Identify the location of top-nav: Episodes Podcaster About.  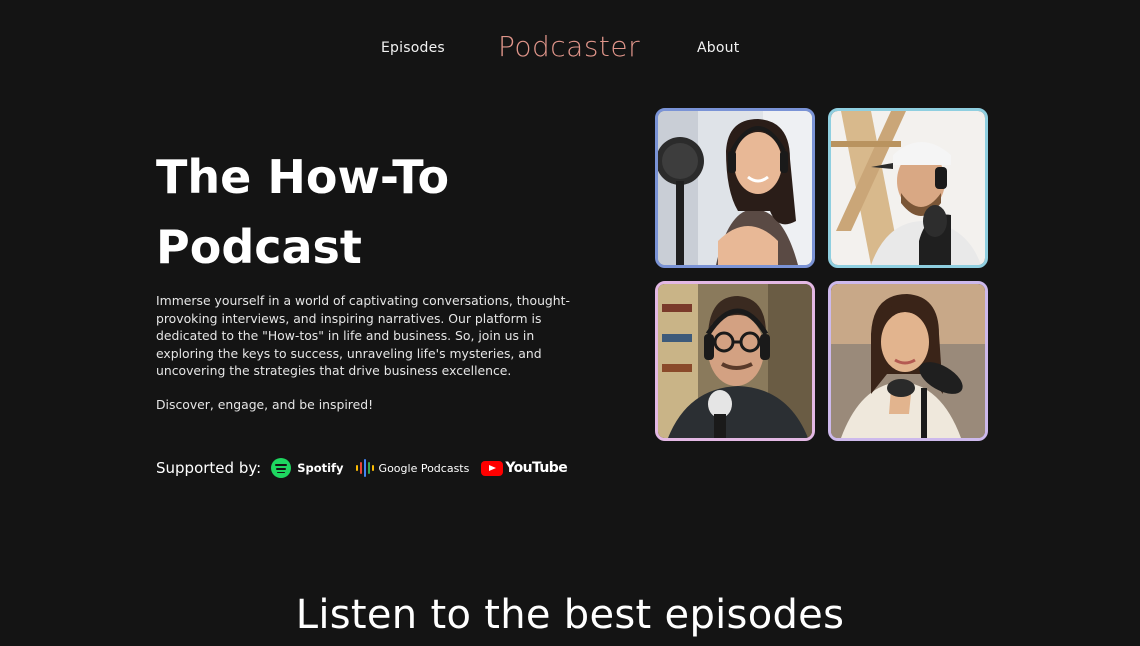
(570, 48).